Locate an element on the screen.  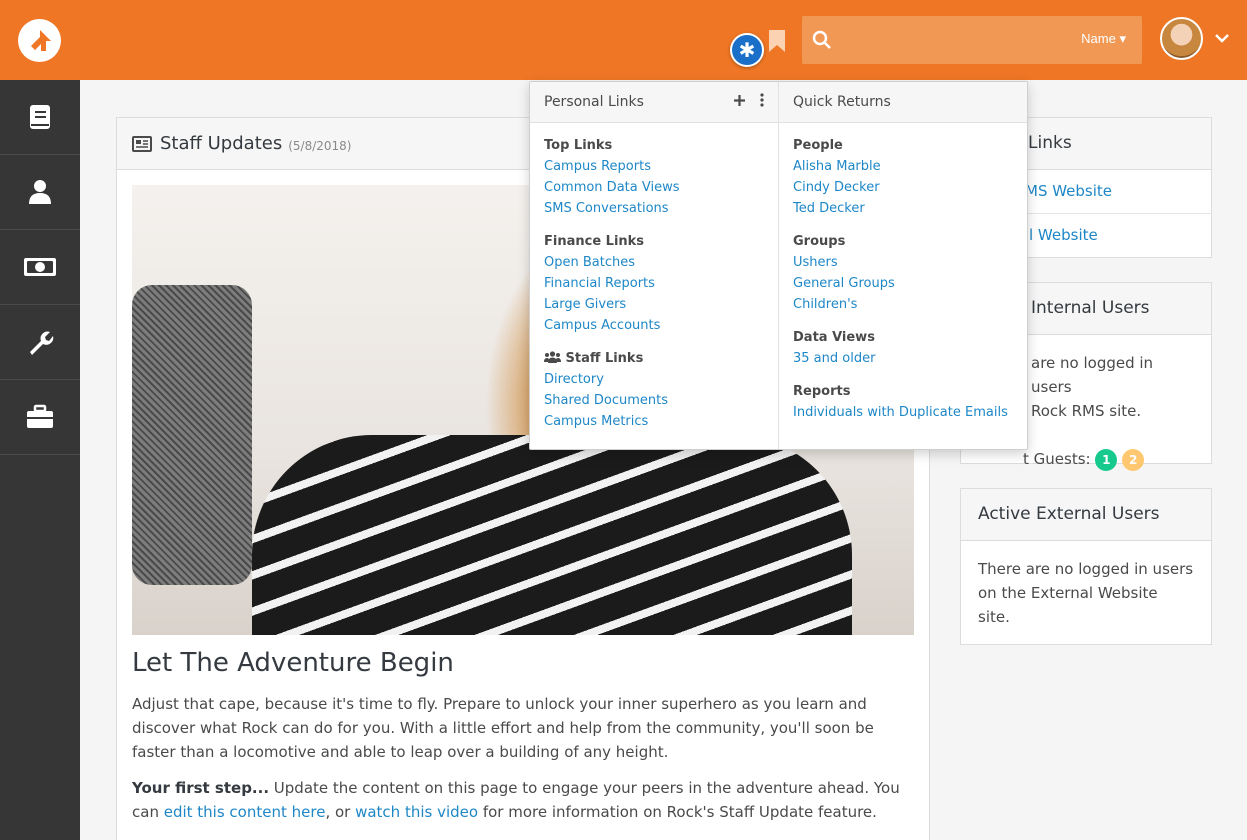
guest-badge-yellow: 2 is located at coordinates (1133, 459).